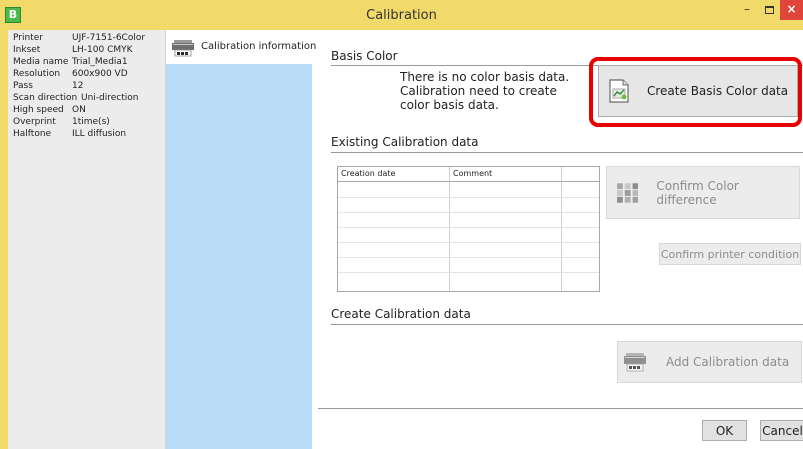  Describe the element at coordinates (38, 110) in the screenshot. I see `info-key: High speed` at that location.